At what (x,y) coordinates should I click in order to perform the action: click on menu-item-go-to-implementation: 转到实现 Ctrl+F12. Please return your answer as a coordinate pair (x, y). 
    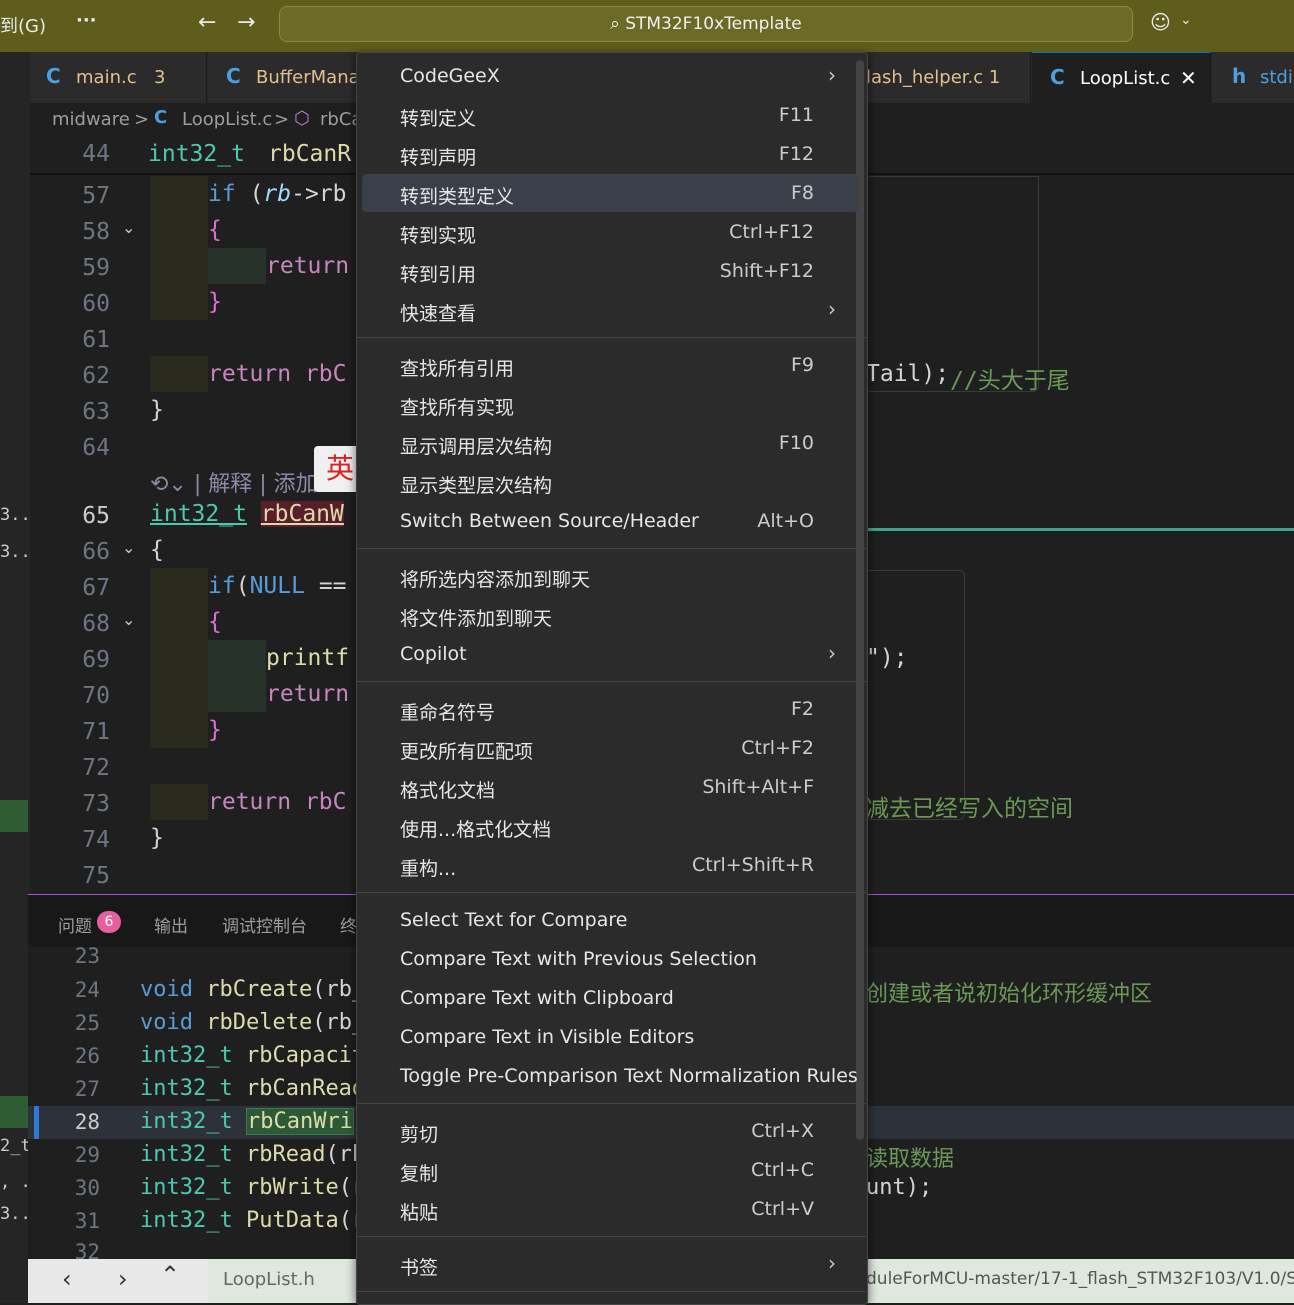
    Looking at the image, I should click on (610, 232).